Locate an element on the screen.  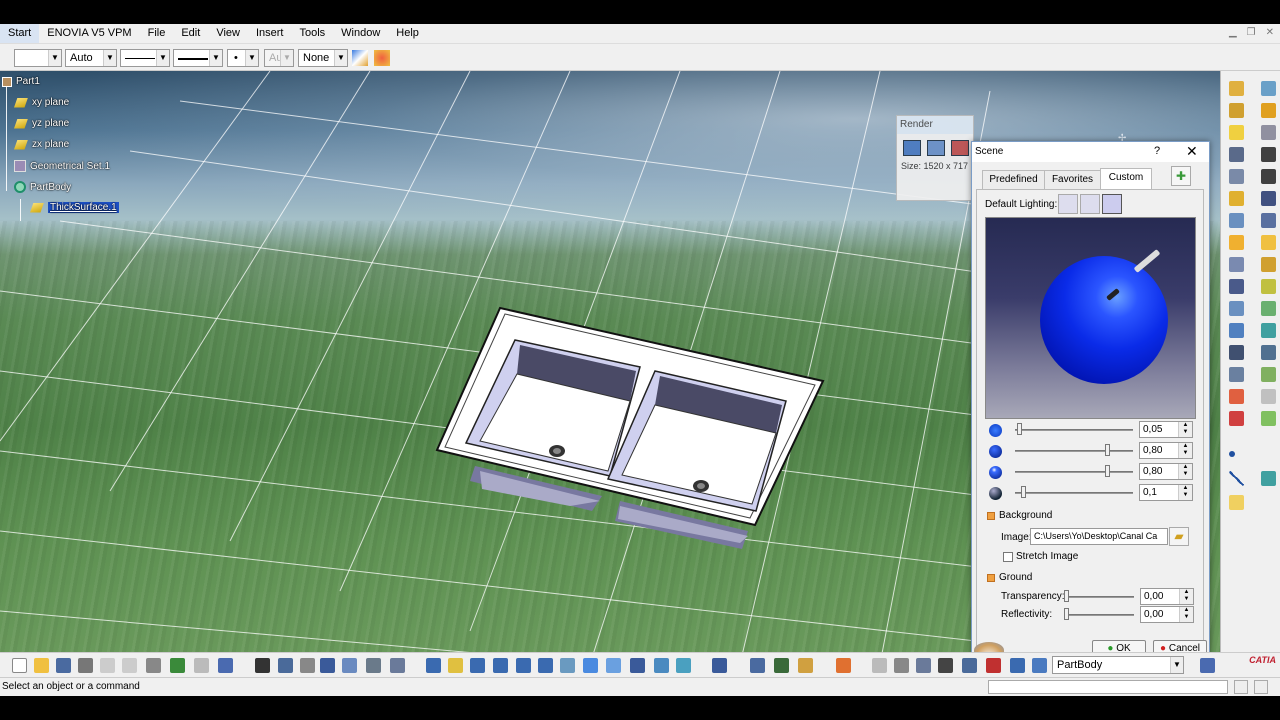
tools-icon is located at coordinates (373, 665).